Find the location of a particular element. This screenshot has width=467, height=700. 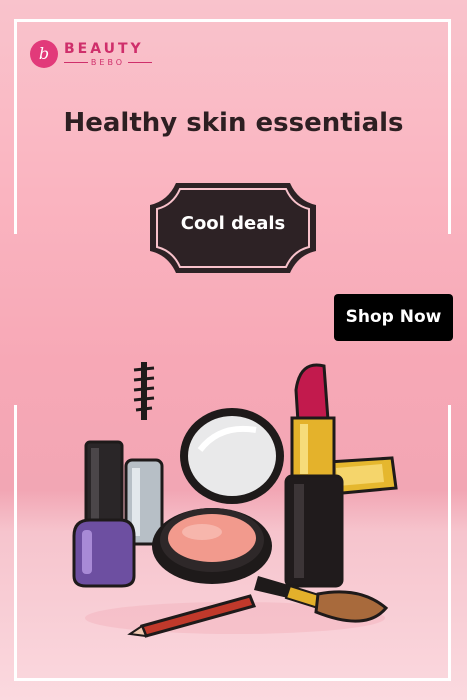

logo-divider-right is located at coordinates (140, 62).